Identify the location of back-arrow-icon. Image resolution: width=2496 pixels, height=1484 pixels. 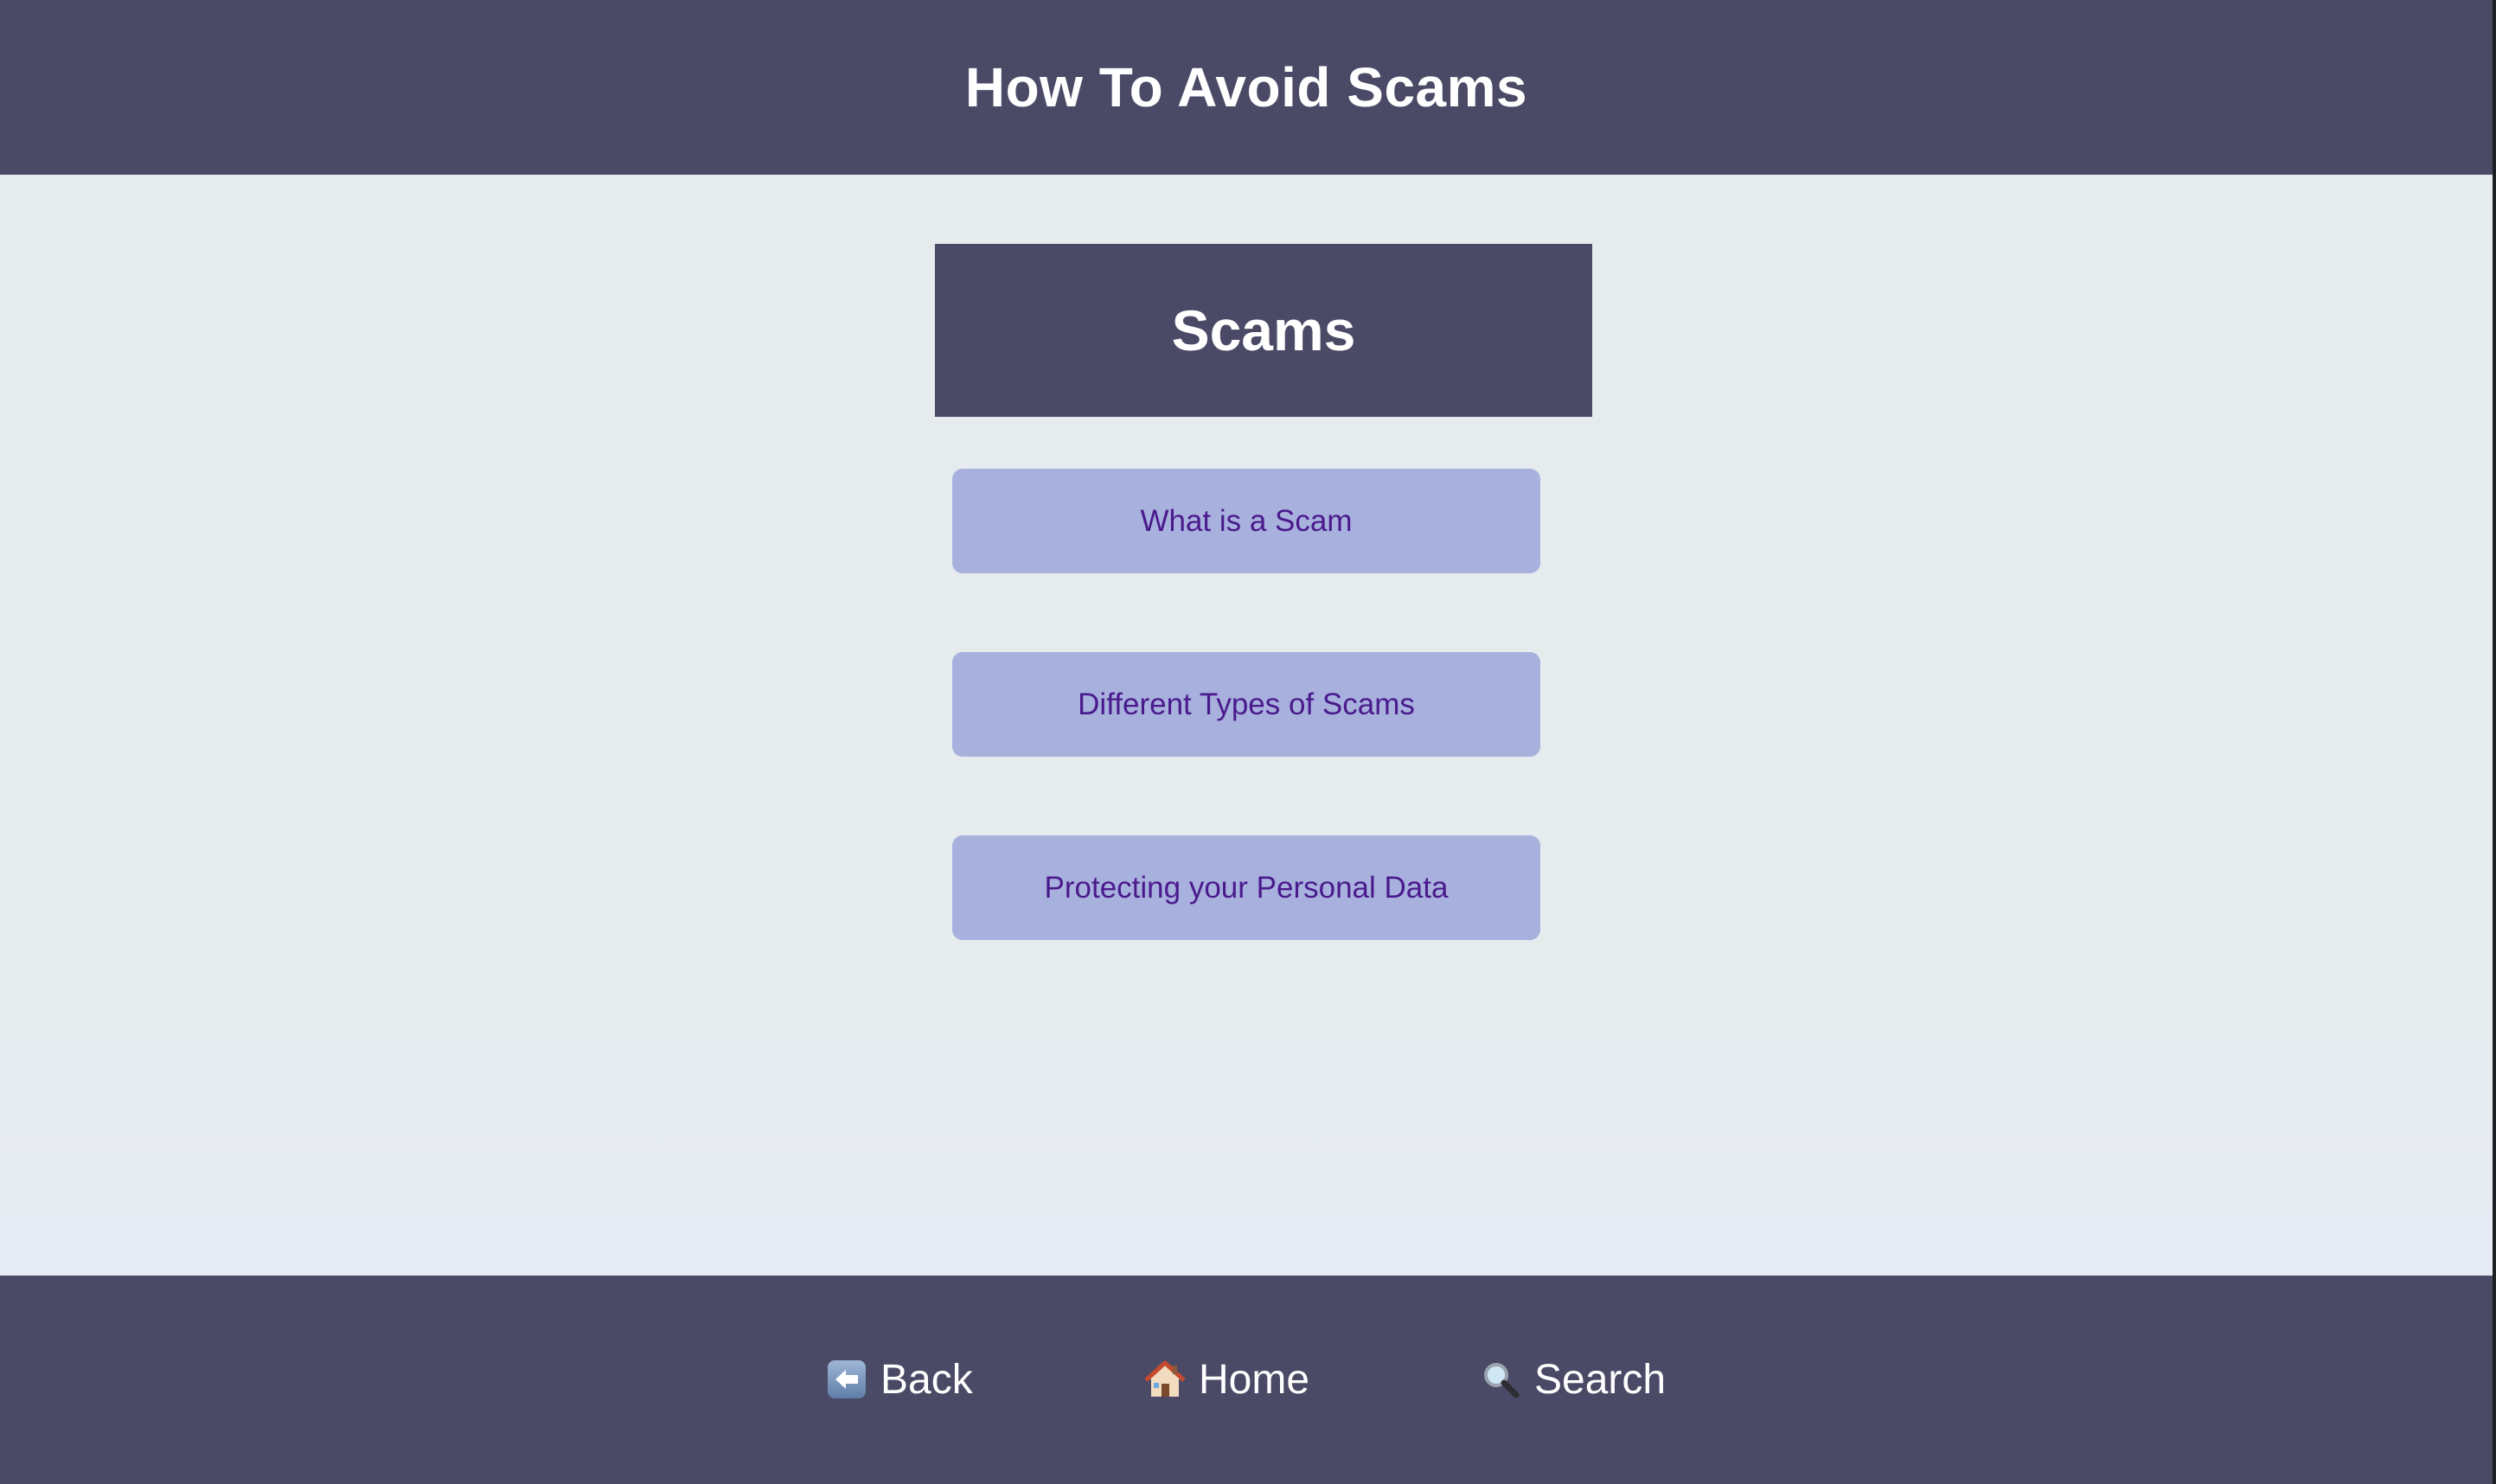
(846, 1379).